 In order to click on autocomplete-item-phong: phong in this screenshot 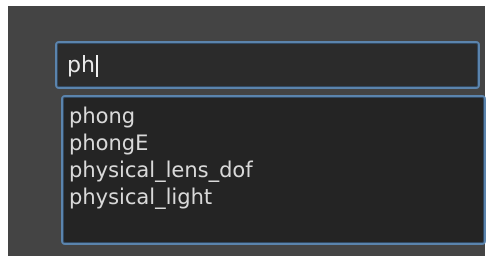, I will do `click(276, 116)`.